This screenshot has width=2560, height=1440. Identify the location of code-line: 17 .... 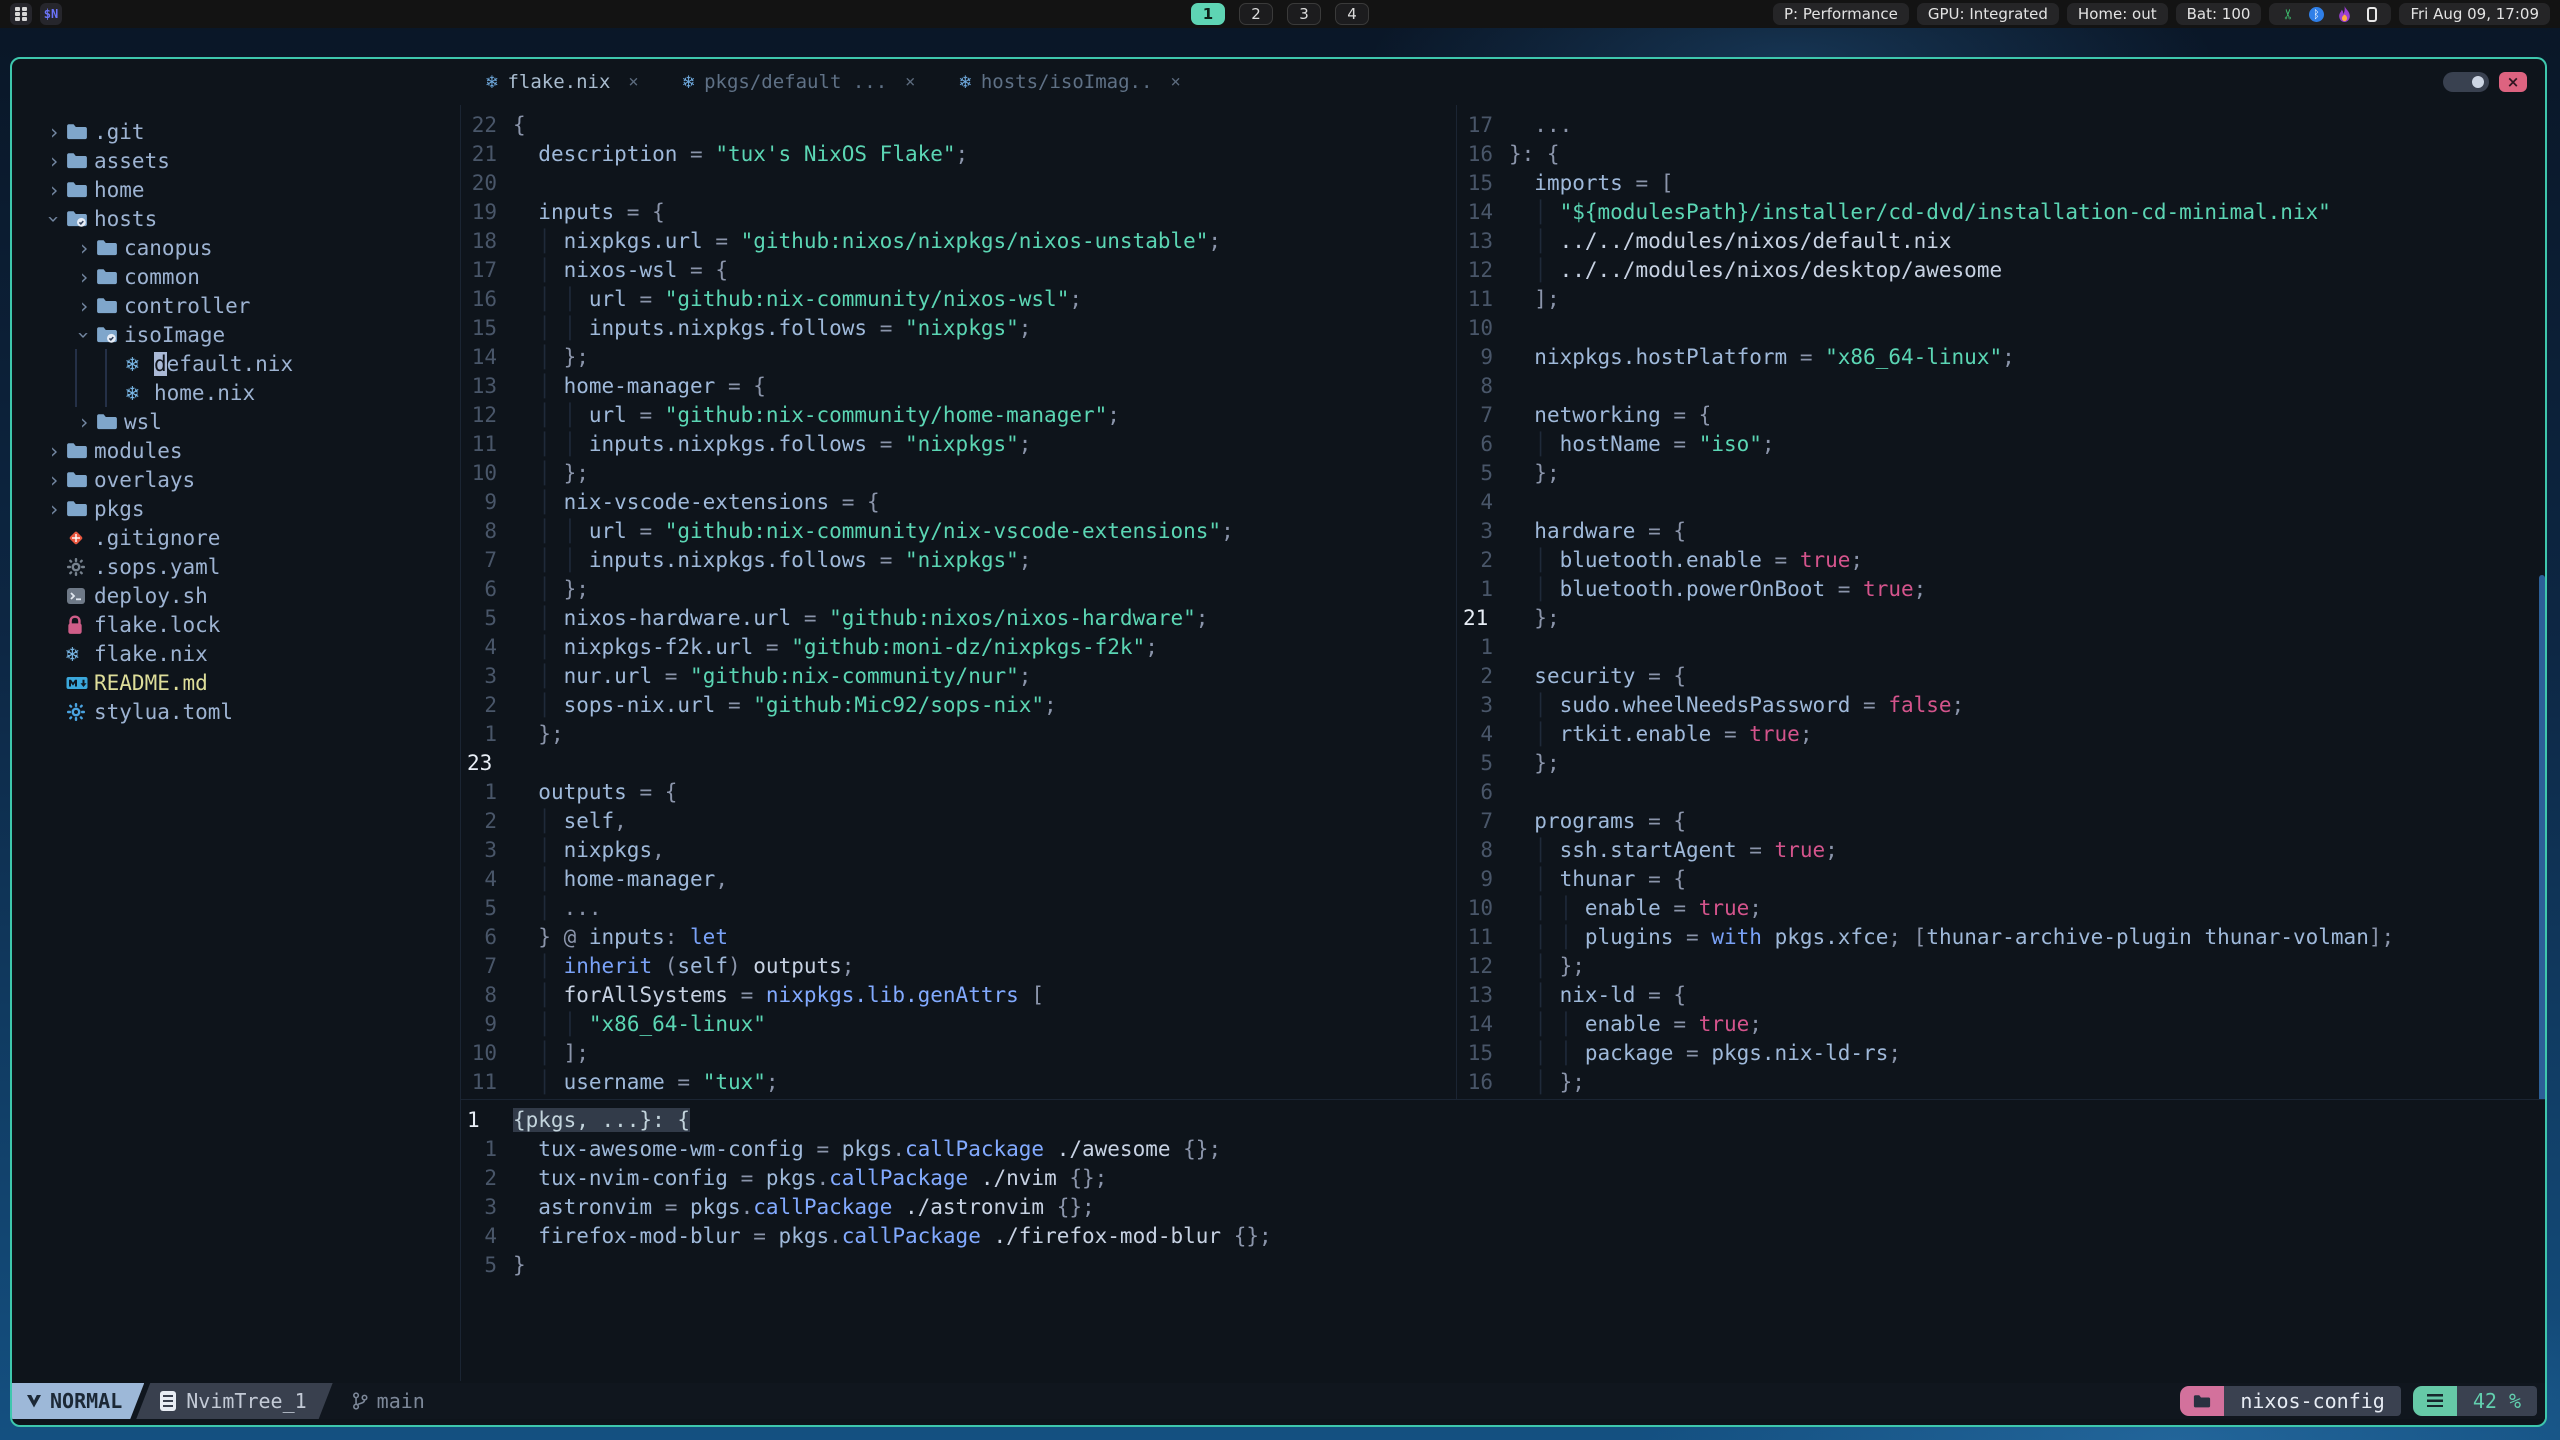
(2001, 125).